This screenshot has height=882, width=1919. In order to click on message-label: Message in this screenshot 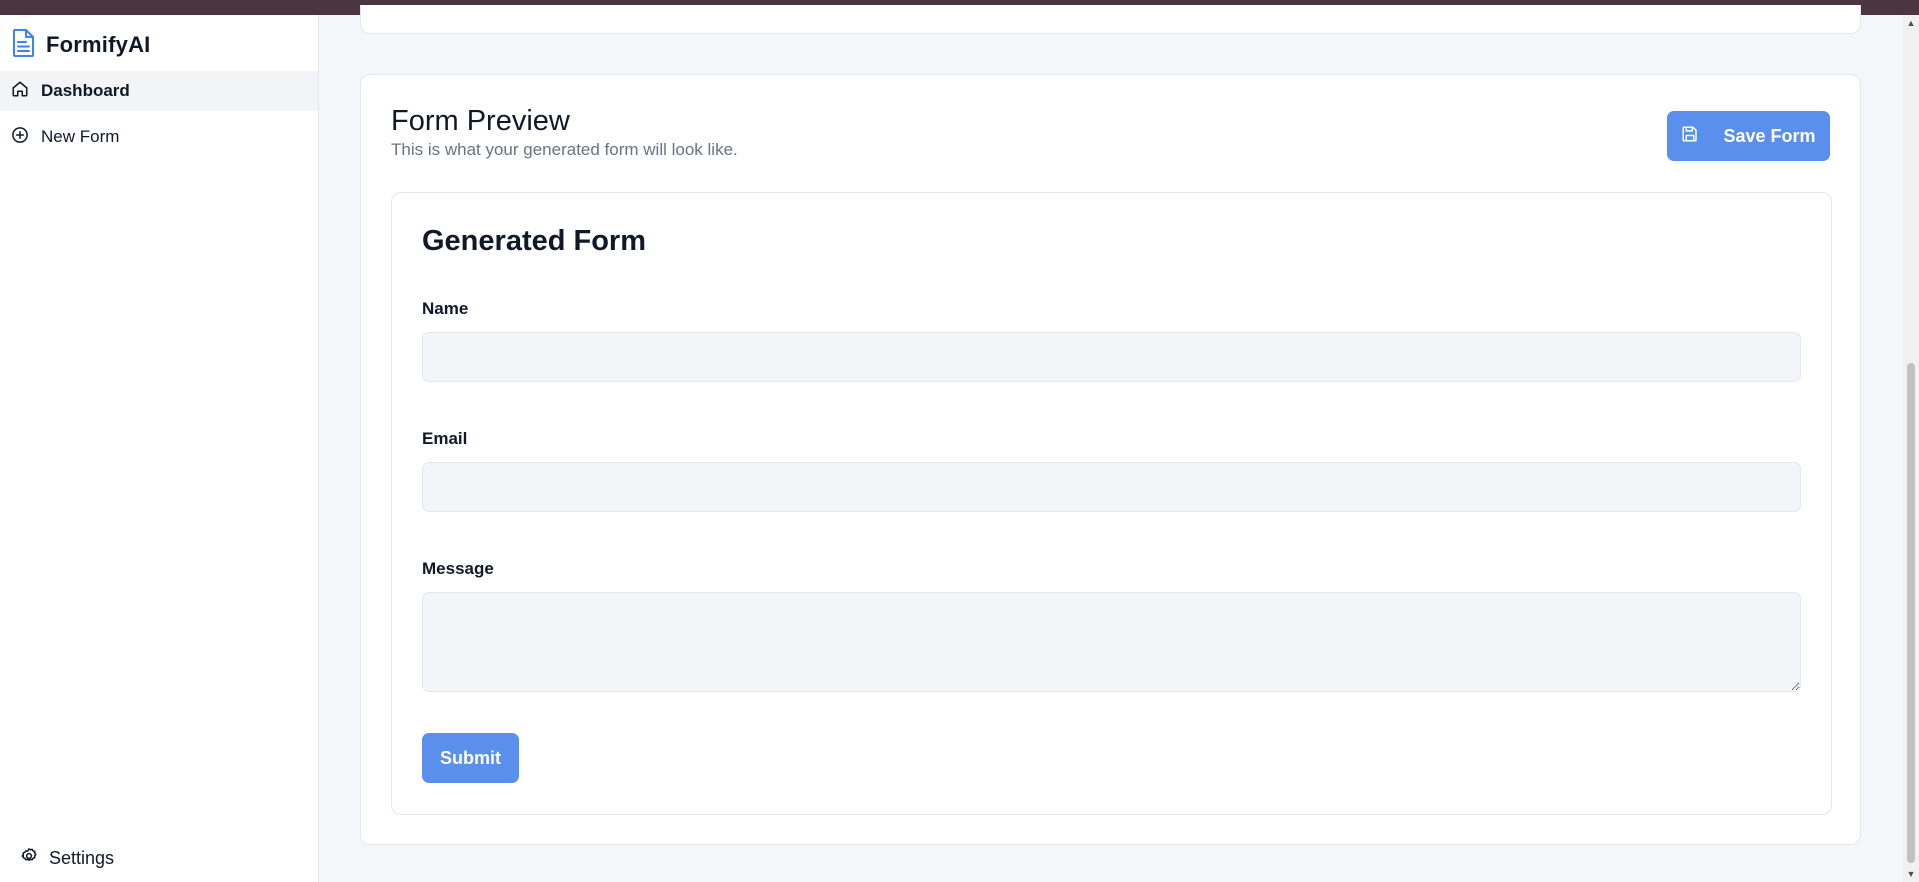, I will do `click(458, 568)`.